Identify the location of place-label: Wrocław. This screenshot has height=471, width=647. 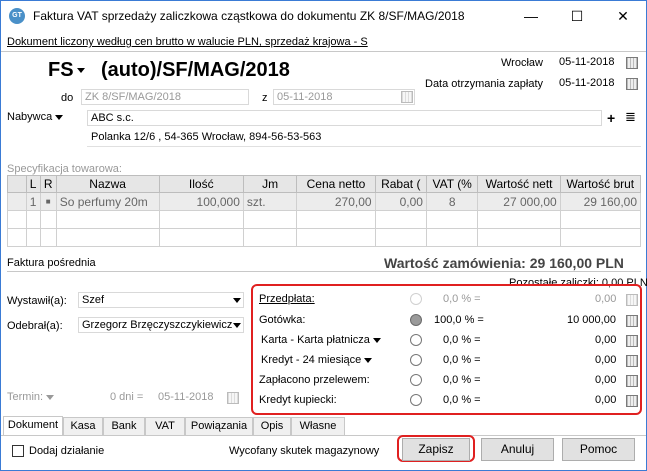
(522, 63).